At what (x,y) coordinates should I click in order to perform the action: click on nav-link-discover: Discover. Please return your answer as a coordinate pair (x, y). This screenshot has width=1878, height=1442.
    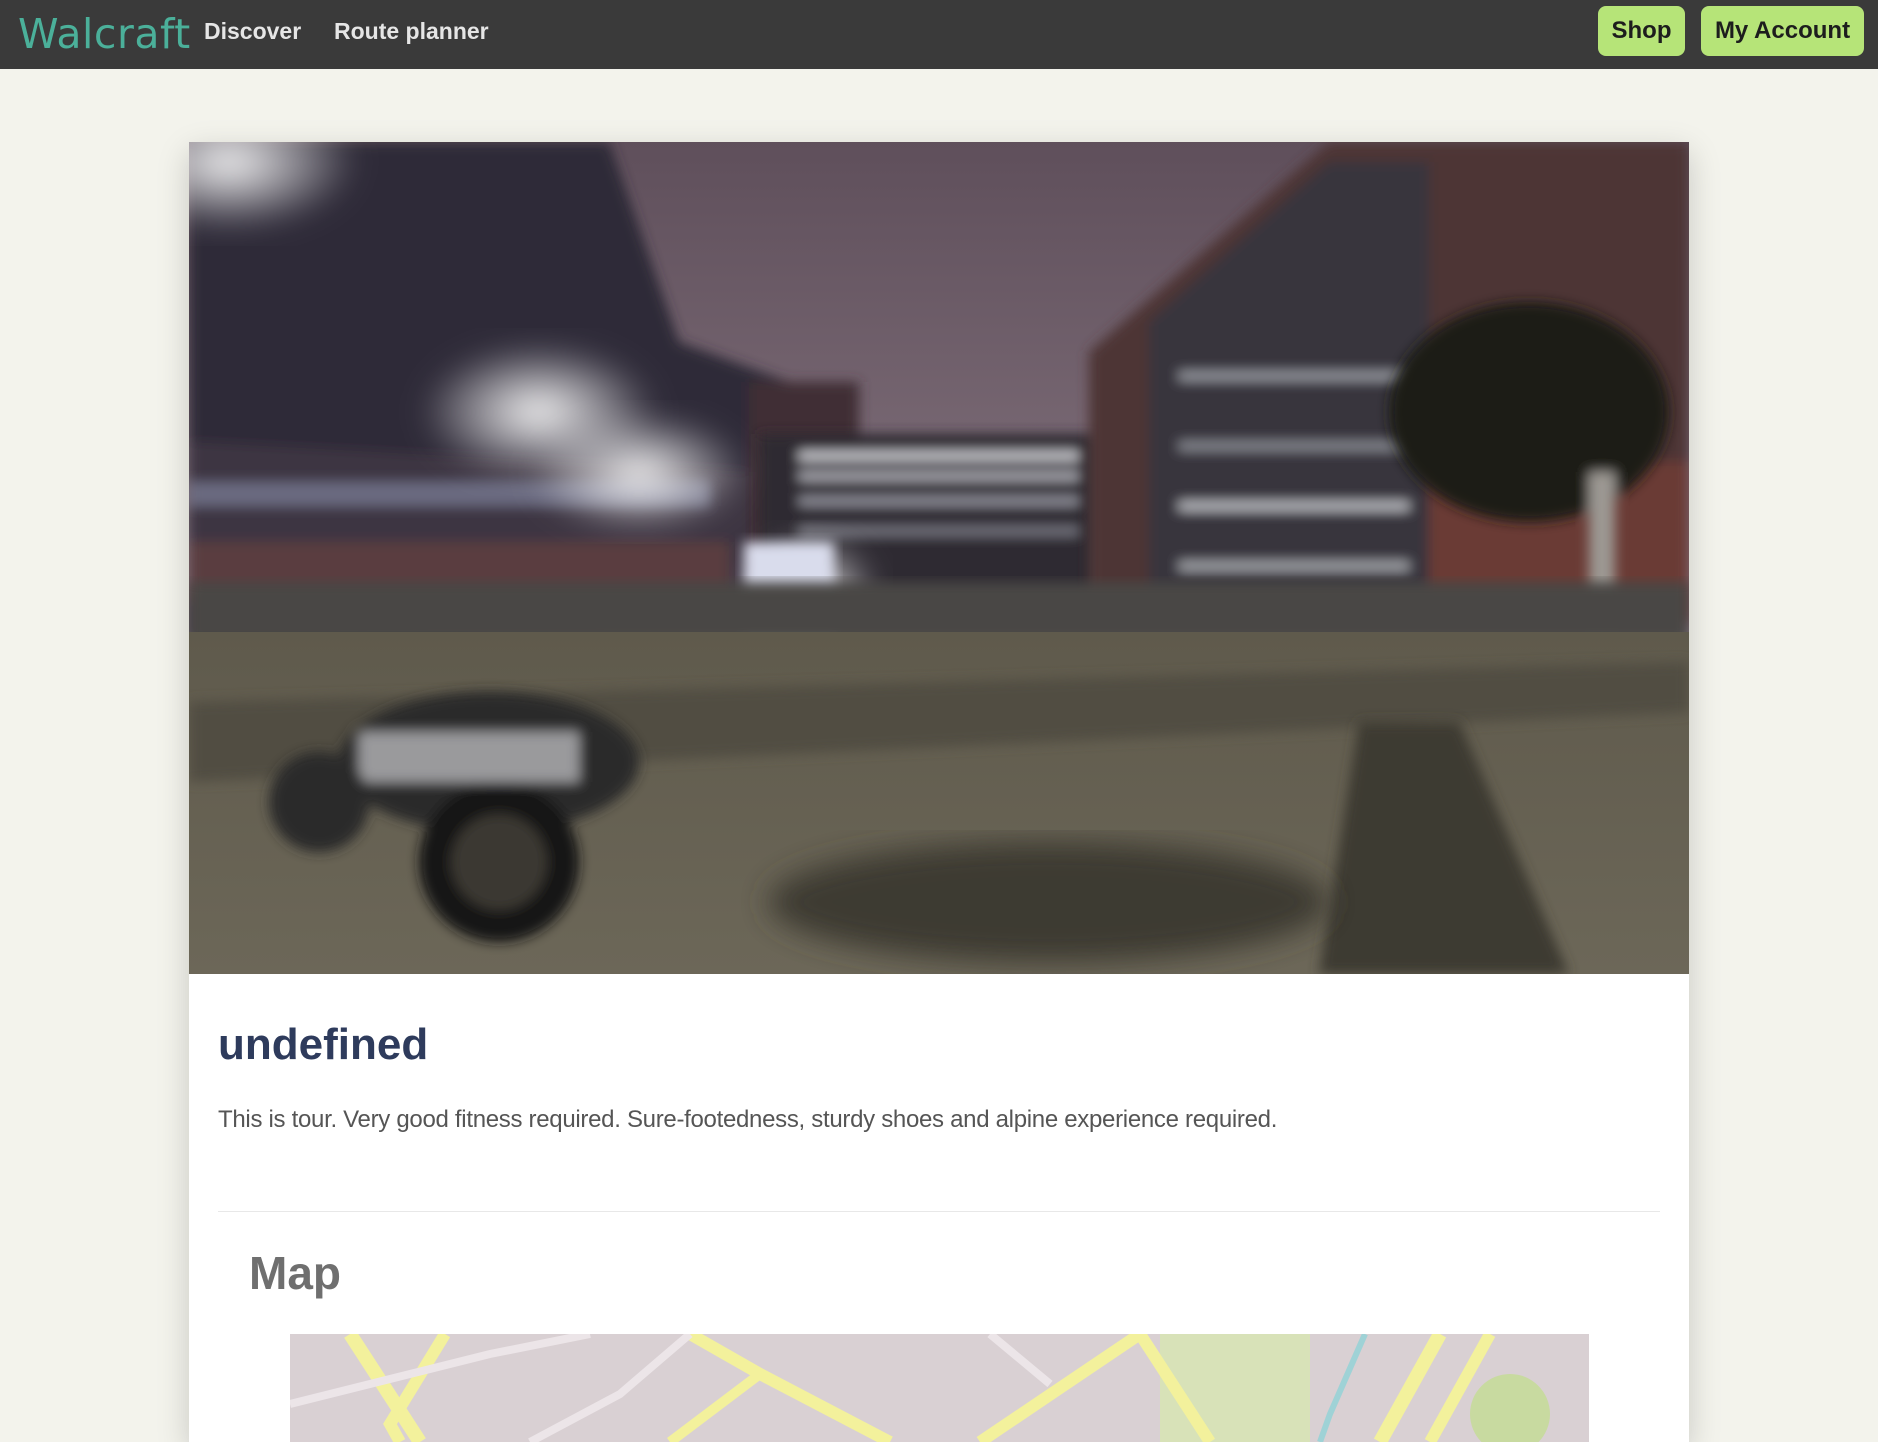
    Looking at the image, I should click on (252, 31).